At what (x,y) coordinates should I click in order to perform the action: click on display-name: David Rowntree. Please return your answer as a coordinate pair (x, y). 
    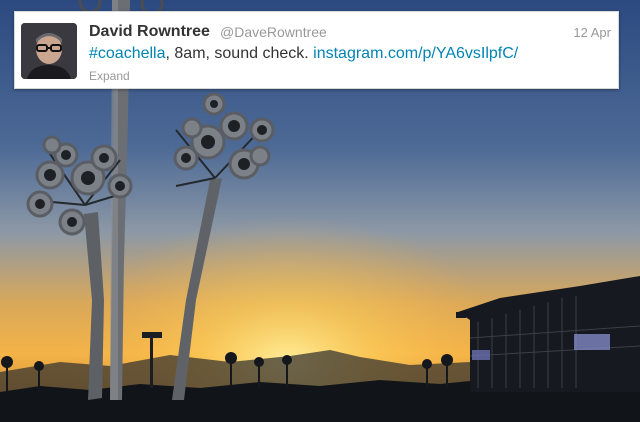
    Looking at the image, I should click on (149, 32).